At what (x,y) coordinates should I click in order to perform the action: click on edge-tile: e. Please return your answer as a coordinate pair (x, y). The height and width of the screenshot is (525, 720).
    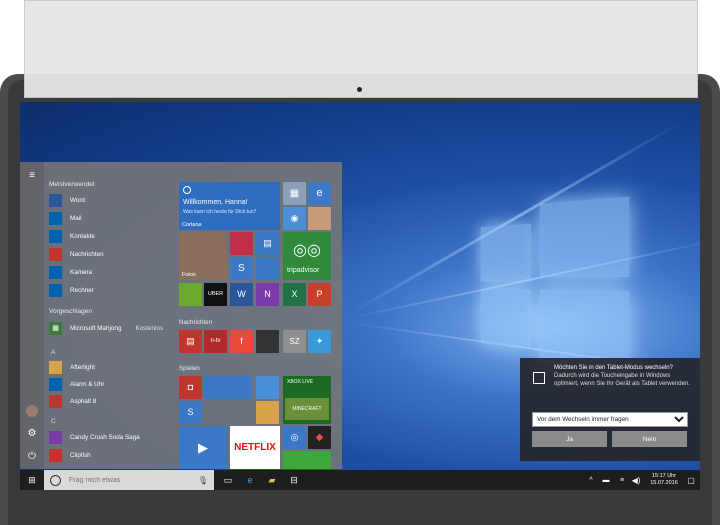
    Looking at the image, I should click on (319, 193).